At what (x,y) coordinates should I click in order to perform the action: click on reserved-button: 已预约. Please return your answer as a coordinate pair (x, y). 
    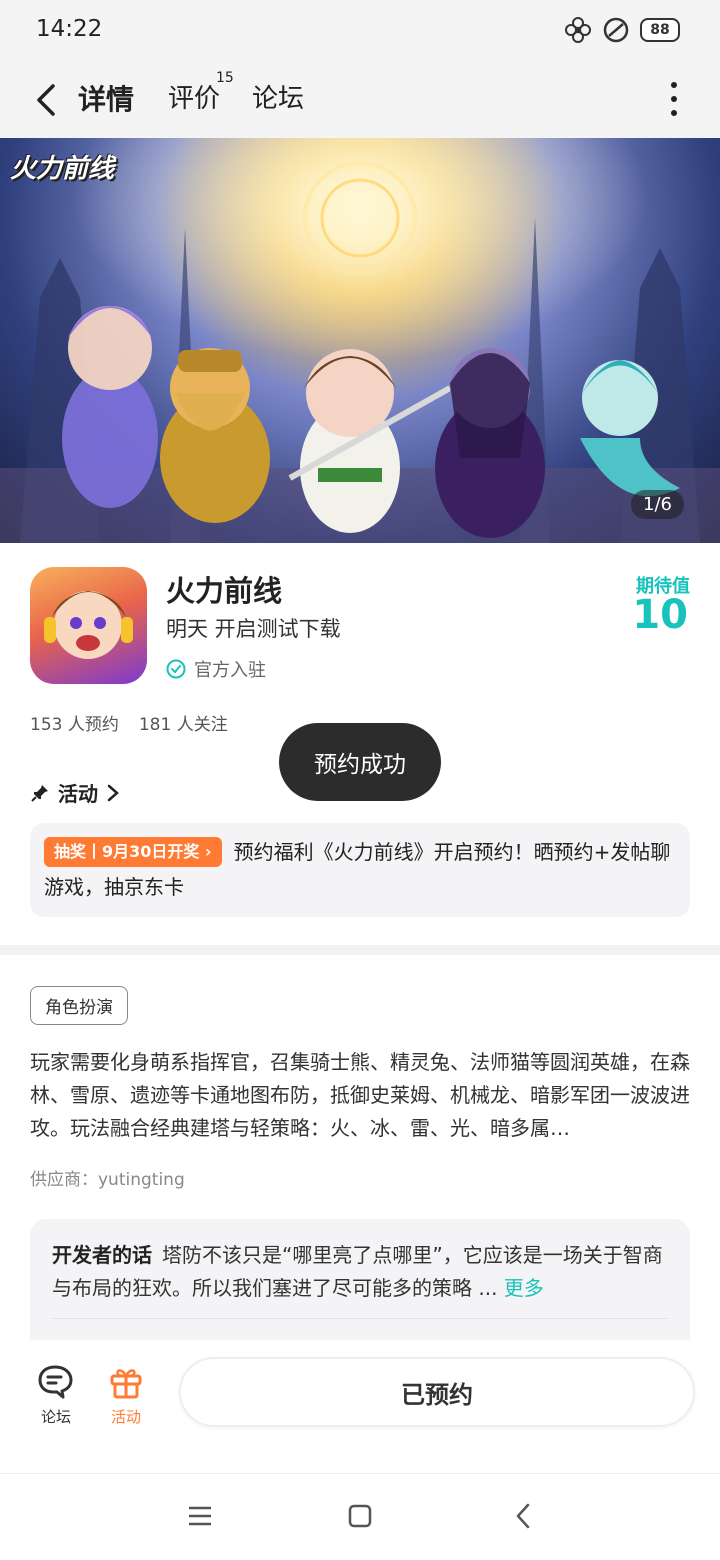
    Looking at the image, I should click on (437, 1392).